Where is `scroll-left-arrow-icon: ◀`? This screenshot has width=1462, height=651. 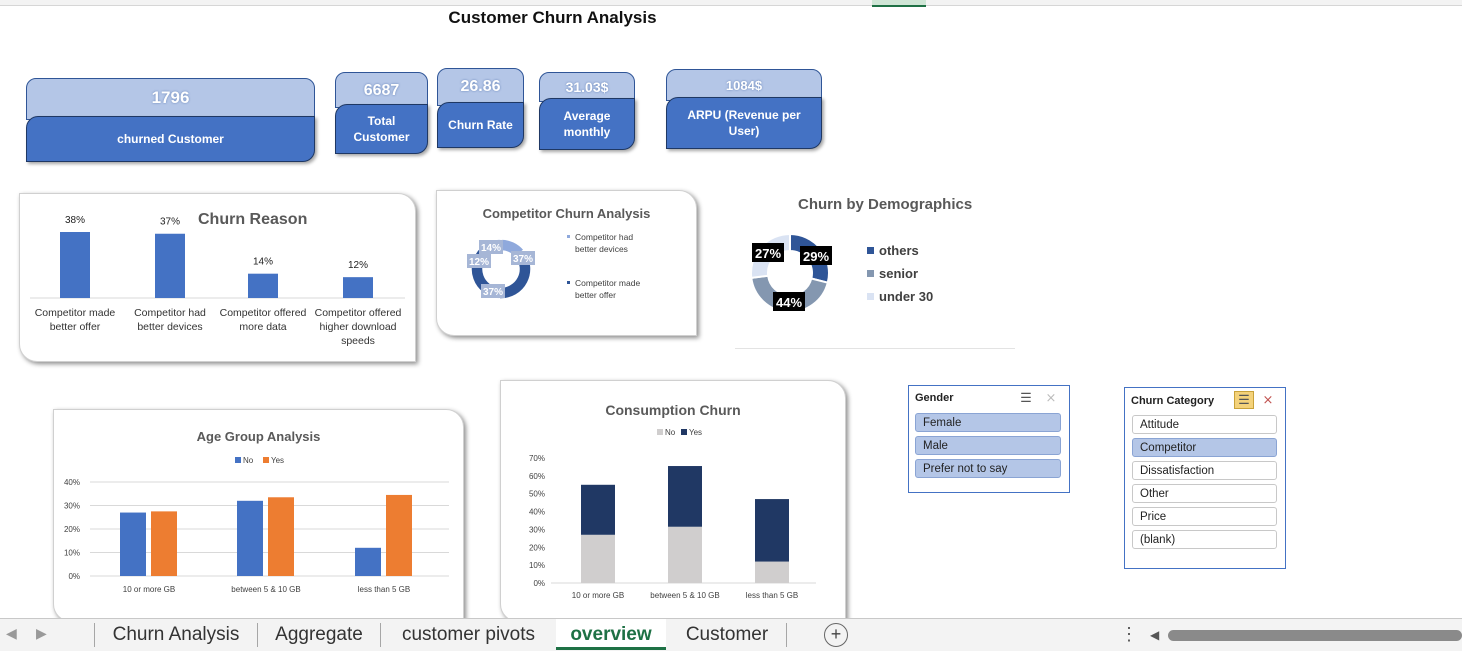 scroll-left-arrow-icon: ◀ is located at coordinates (1154, 635).